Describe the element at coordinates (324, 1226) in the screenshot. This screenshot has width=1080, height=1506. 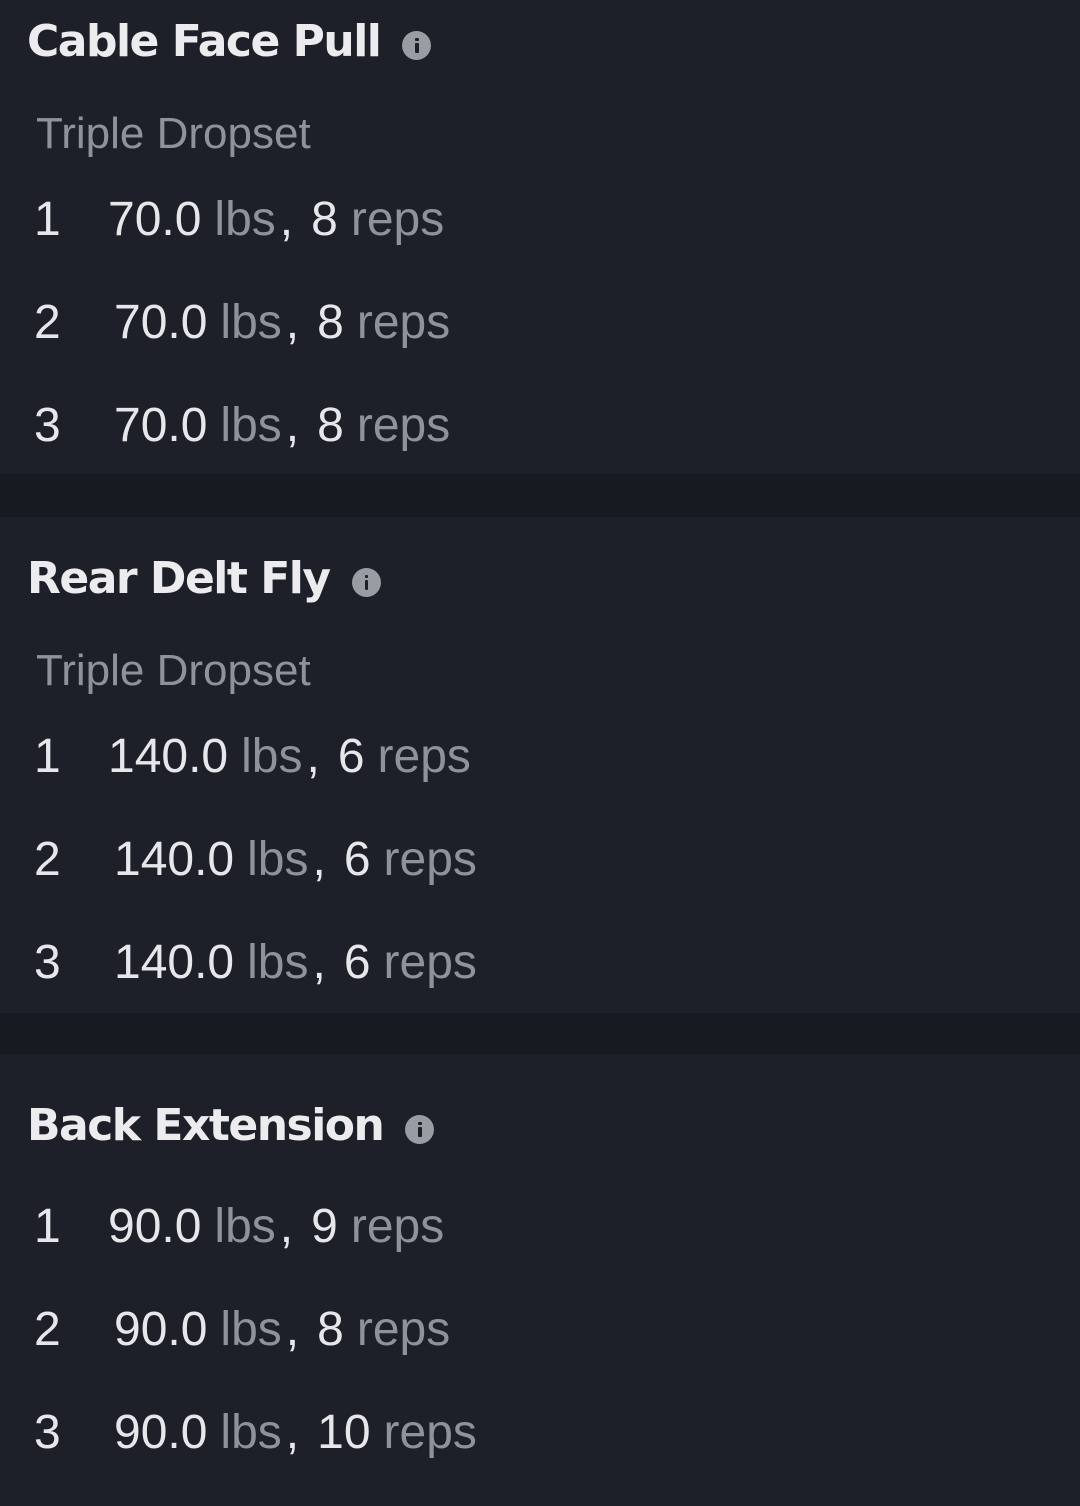
I see `set-reps: 9` at that location.